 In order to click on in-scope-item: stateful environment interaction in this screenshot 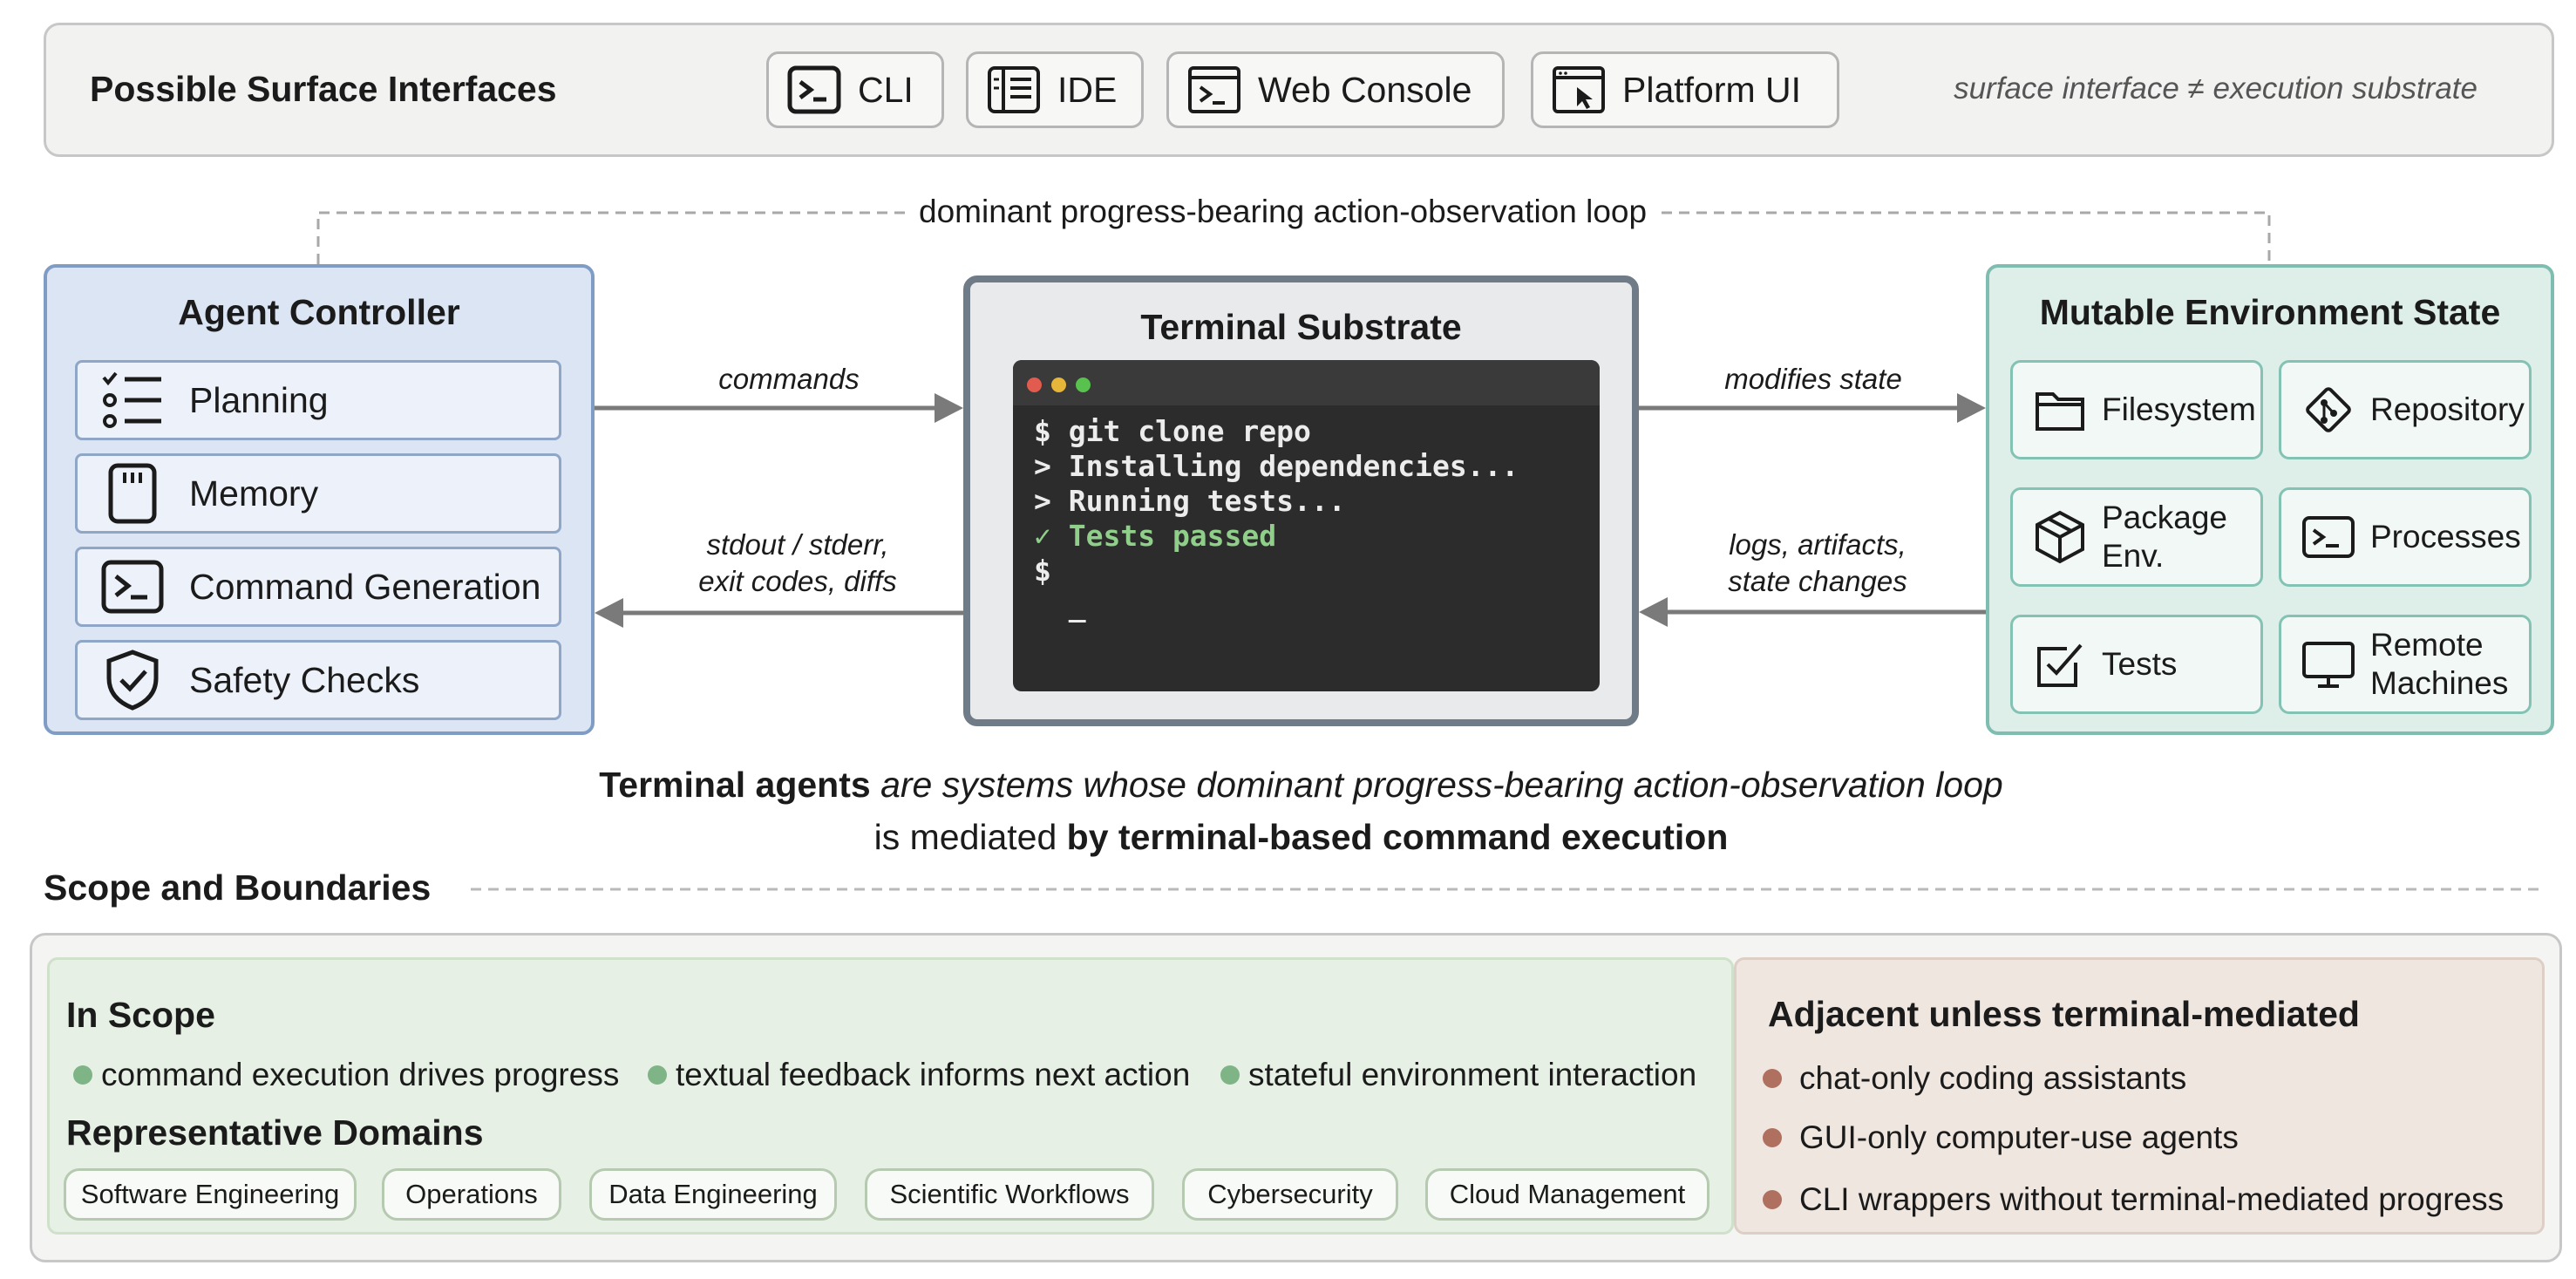, I will do `click(1458, 1075)`.